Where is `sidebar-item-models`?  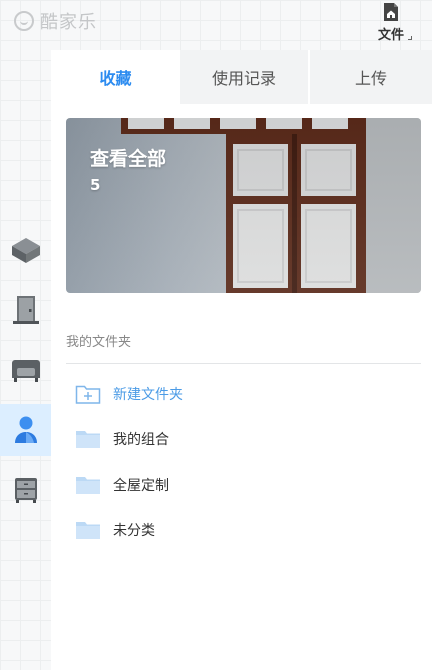 sidebar-item-models is located at coordinates (25, 250).